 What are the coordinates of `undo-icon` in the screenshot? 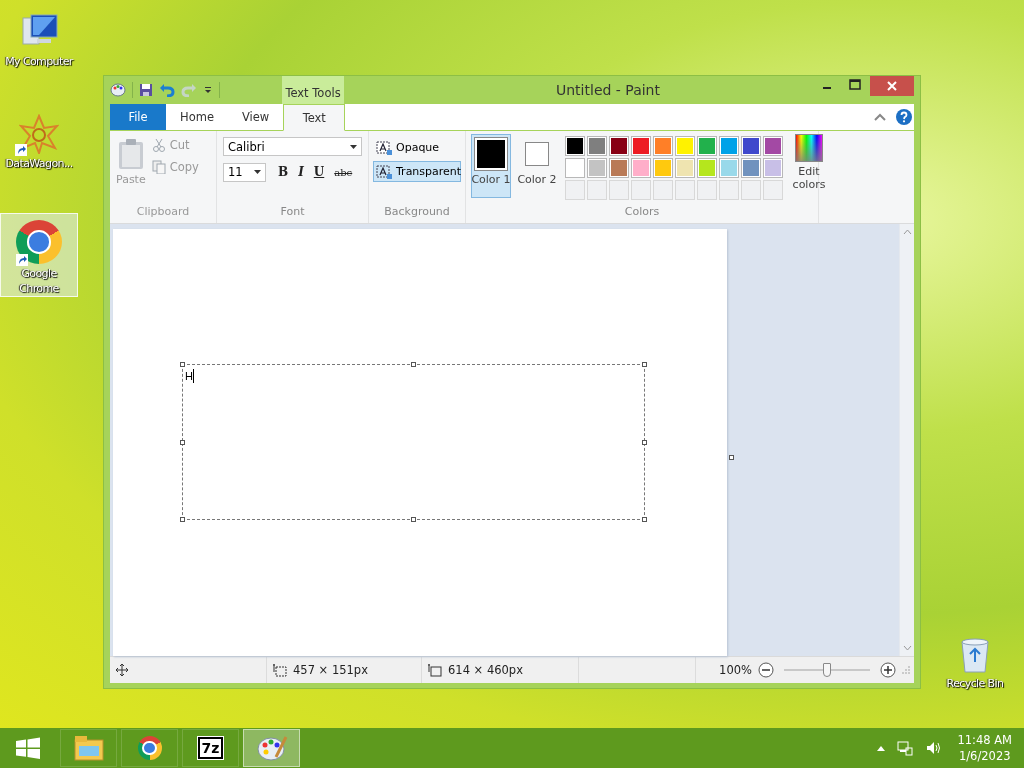 It's located at (167, 90).